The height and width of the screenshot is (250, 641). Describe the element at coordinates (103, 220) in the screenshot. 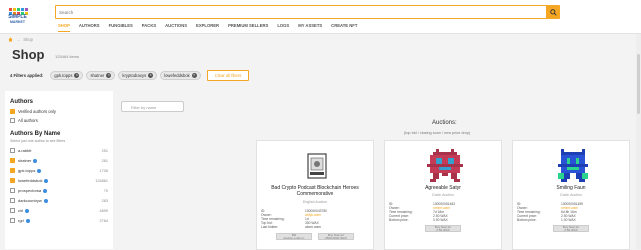

I see `author-count: 2784` at that location.